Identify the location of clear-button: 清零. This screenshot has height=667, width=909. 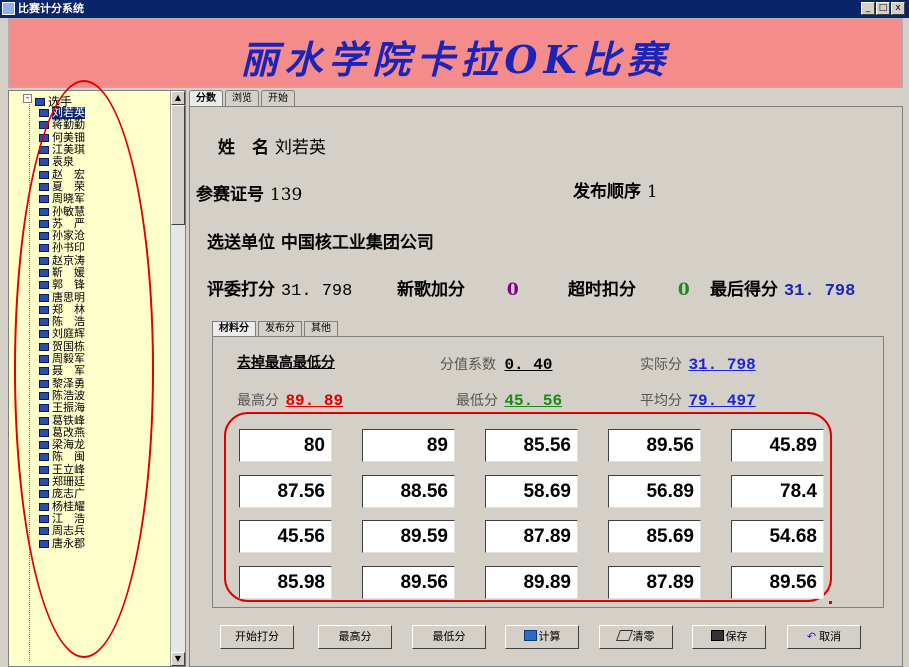
(636, 637).